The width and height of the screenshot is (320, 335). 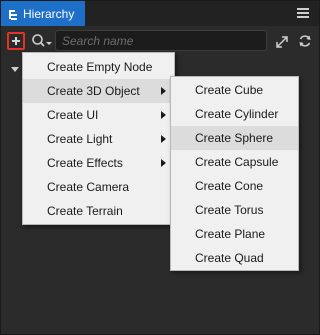 What do you see at coordinates (229, 186) in the screenshot?
I see `menu-item-label: Create Cone` at bounding box center [229, 186].